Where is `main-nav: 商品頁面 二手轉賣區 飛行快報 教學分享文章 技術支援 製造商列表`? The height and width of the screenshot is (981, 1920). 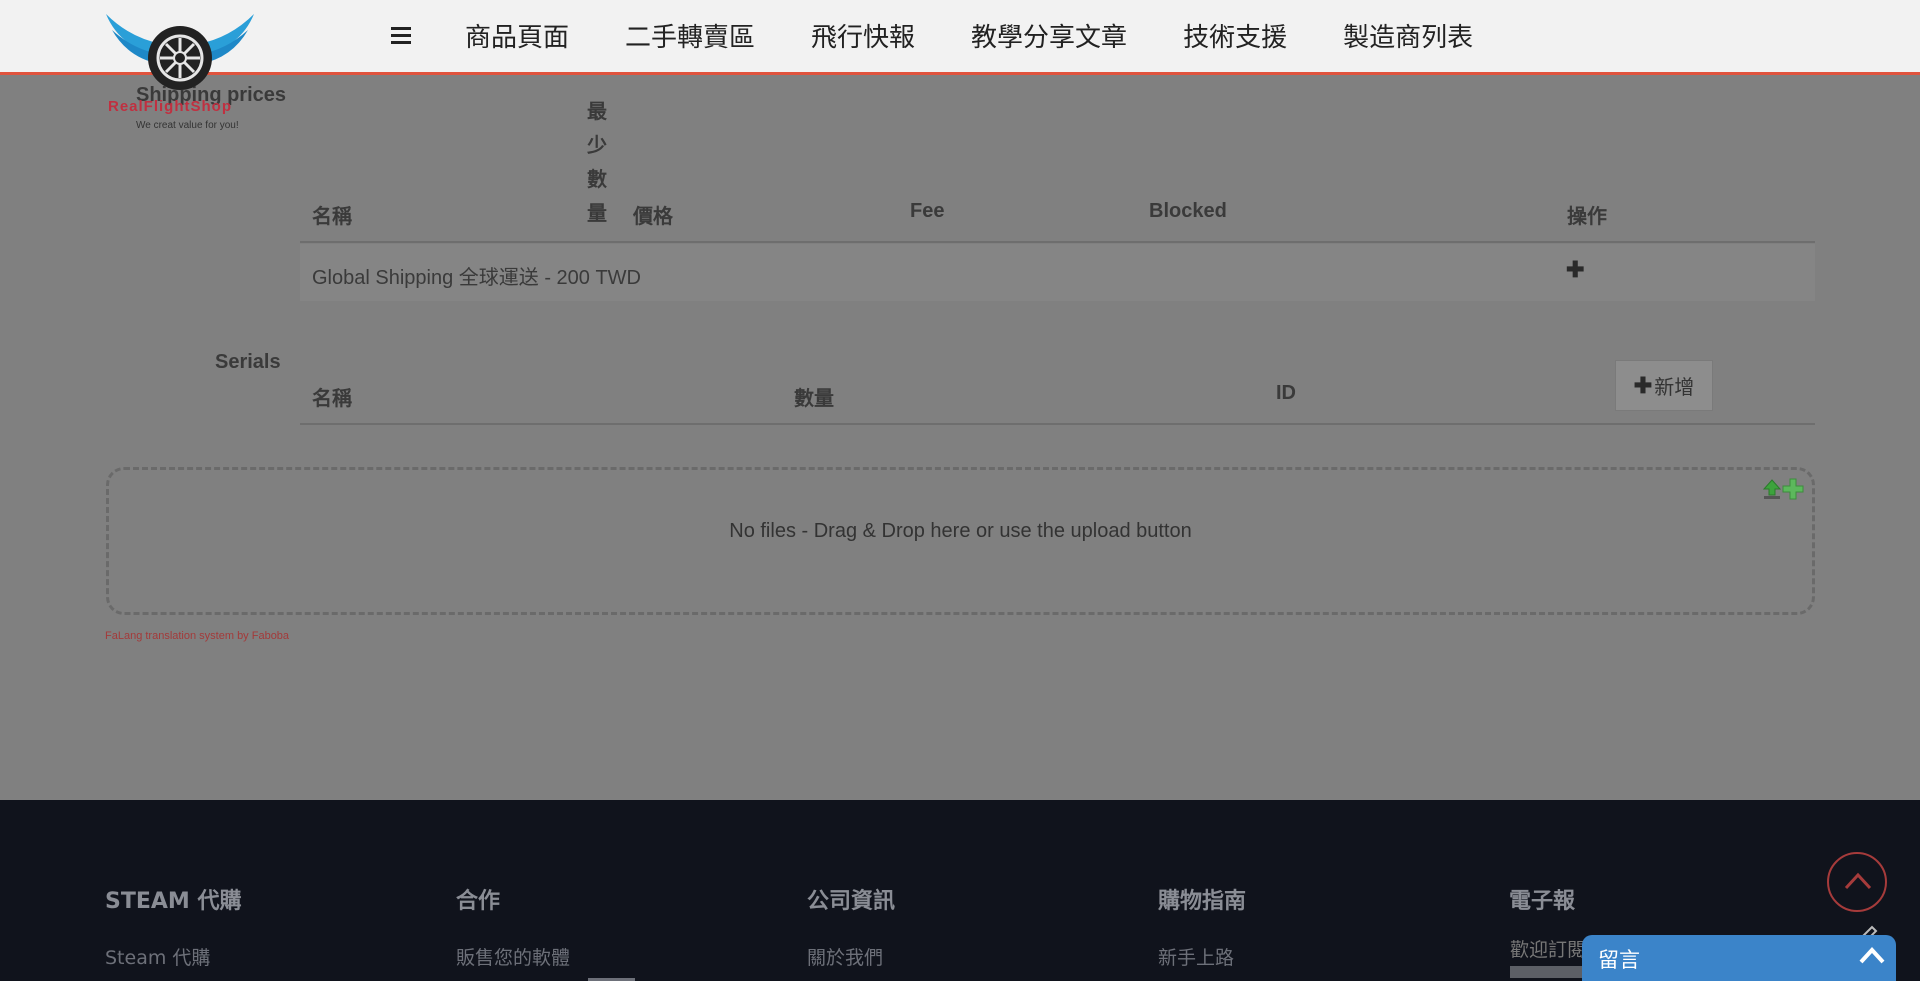
main-nav: 商品頁面 二手轉賣區 飛行快報 教學分享文章 技術支援 製造商列表 is located at coordinates (997, 38).